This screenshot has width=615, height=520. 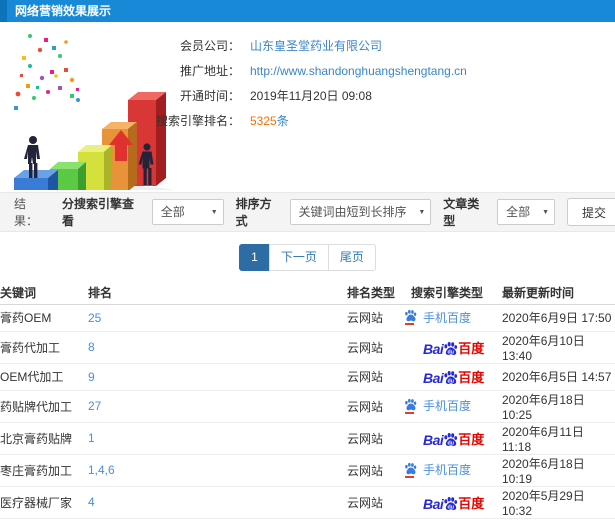 I want to click on col-engine-type: 搜索引擎类型, so click(x=452, y=293).